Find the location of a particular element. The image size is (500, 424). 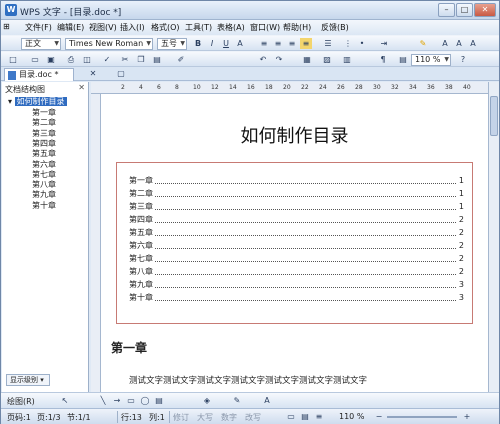

minimize-button: – is located at coordinates (446, 10).